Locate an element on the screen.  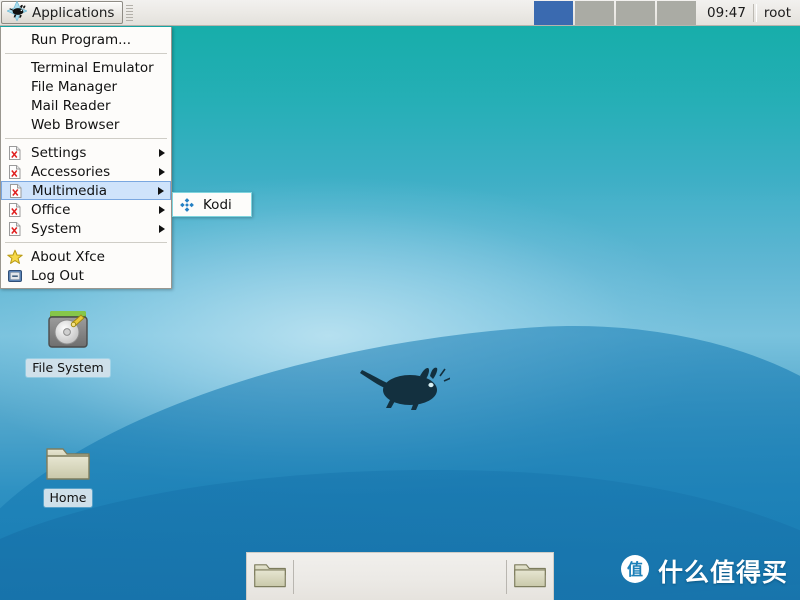
desktop-icon-file-system: File System is located at coordinates (68, 341).